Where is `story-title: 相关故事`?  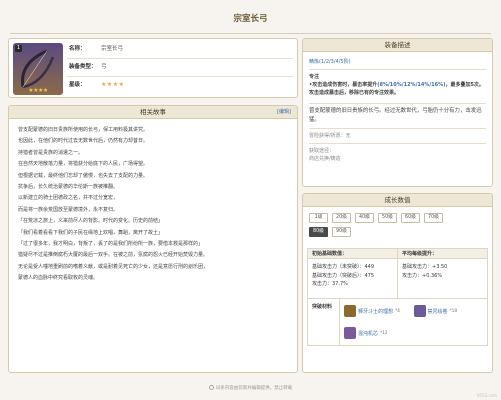 story-title: 相关故事 is located at coordinates (153, 112).